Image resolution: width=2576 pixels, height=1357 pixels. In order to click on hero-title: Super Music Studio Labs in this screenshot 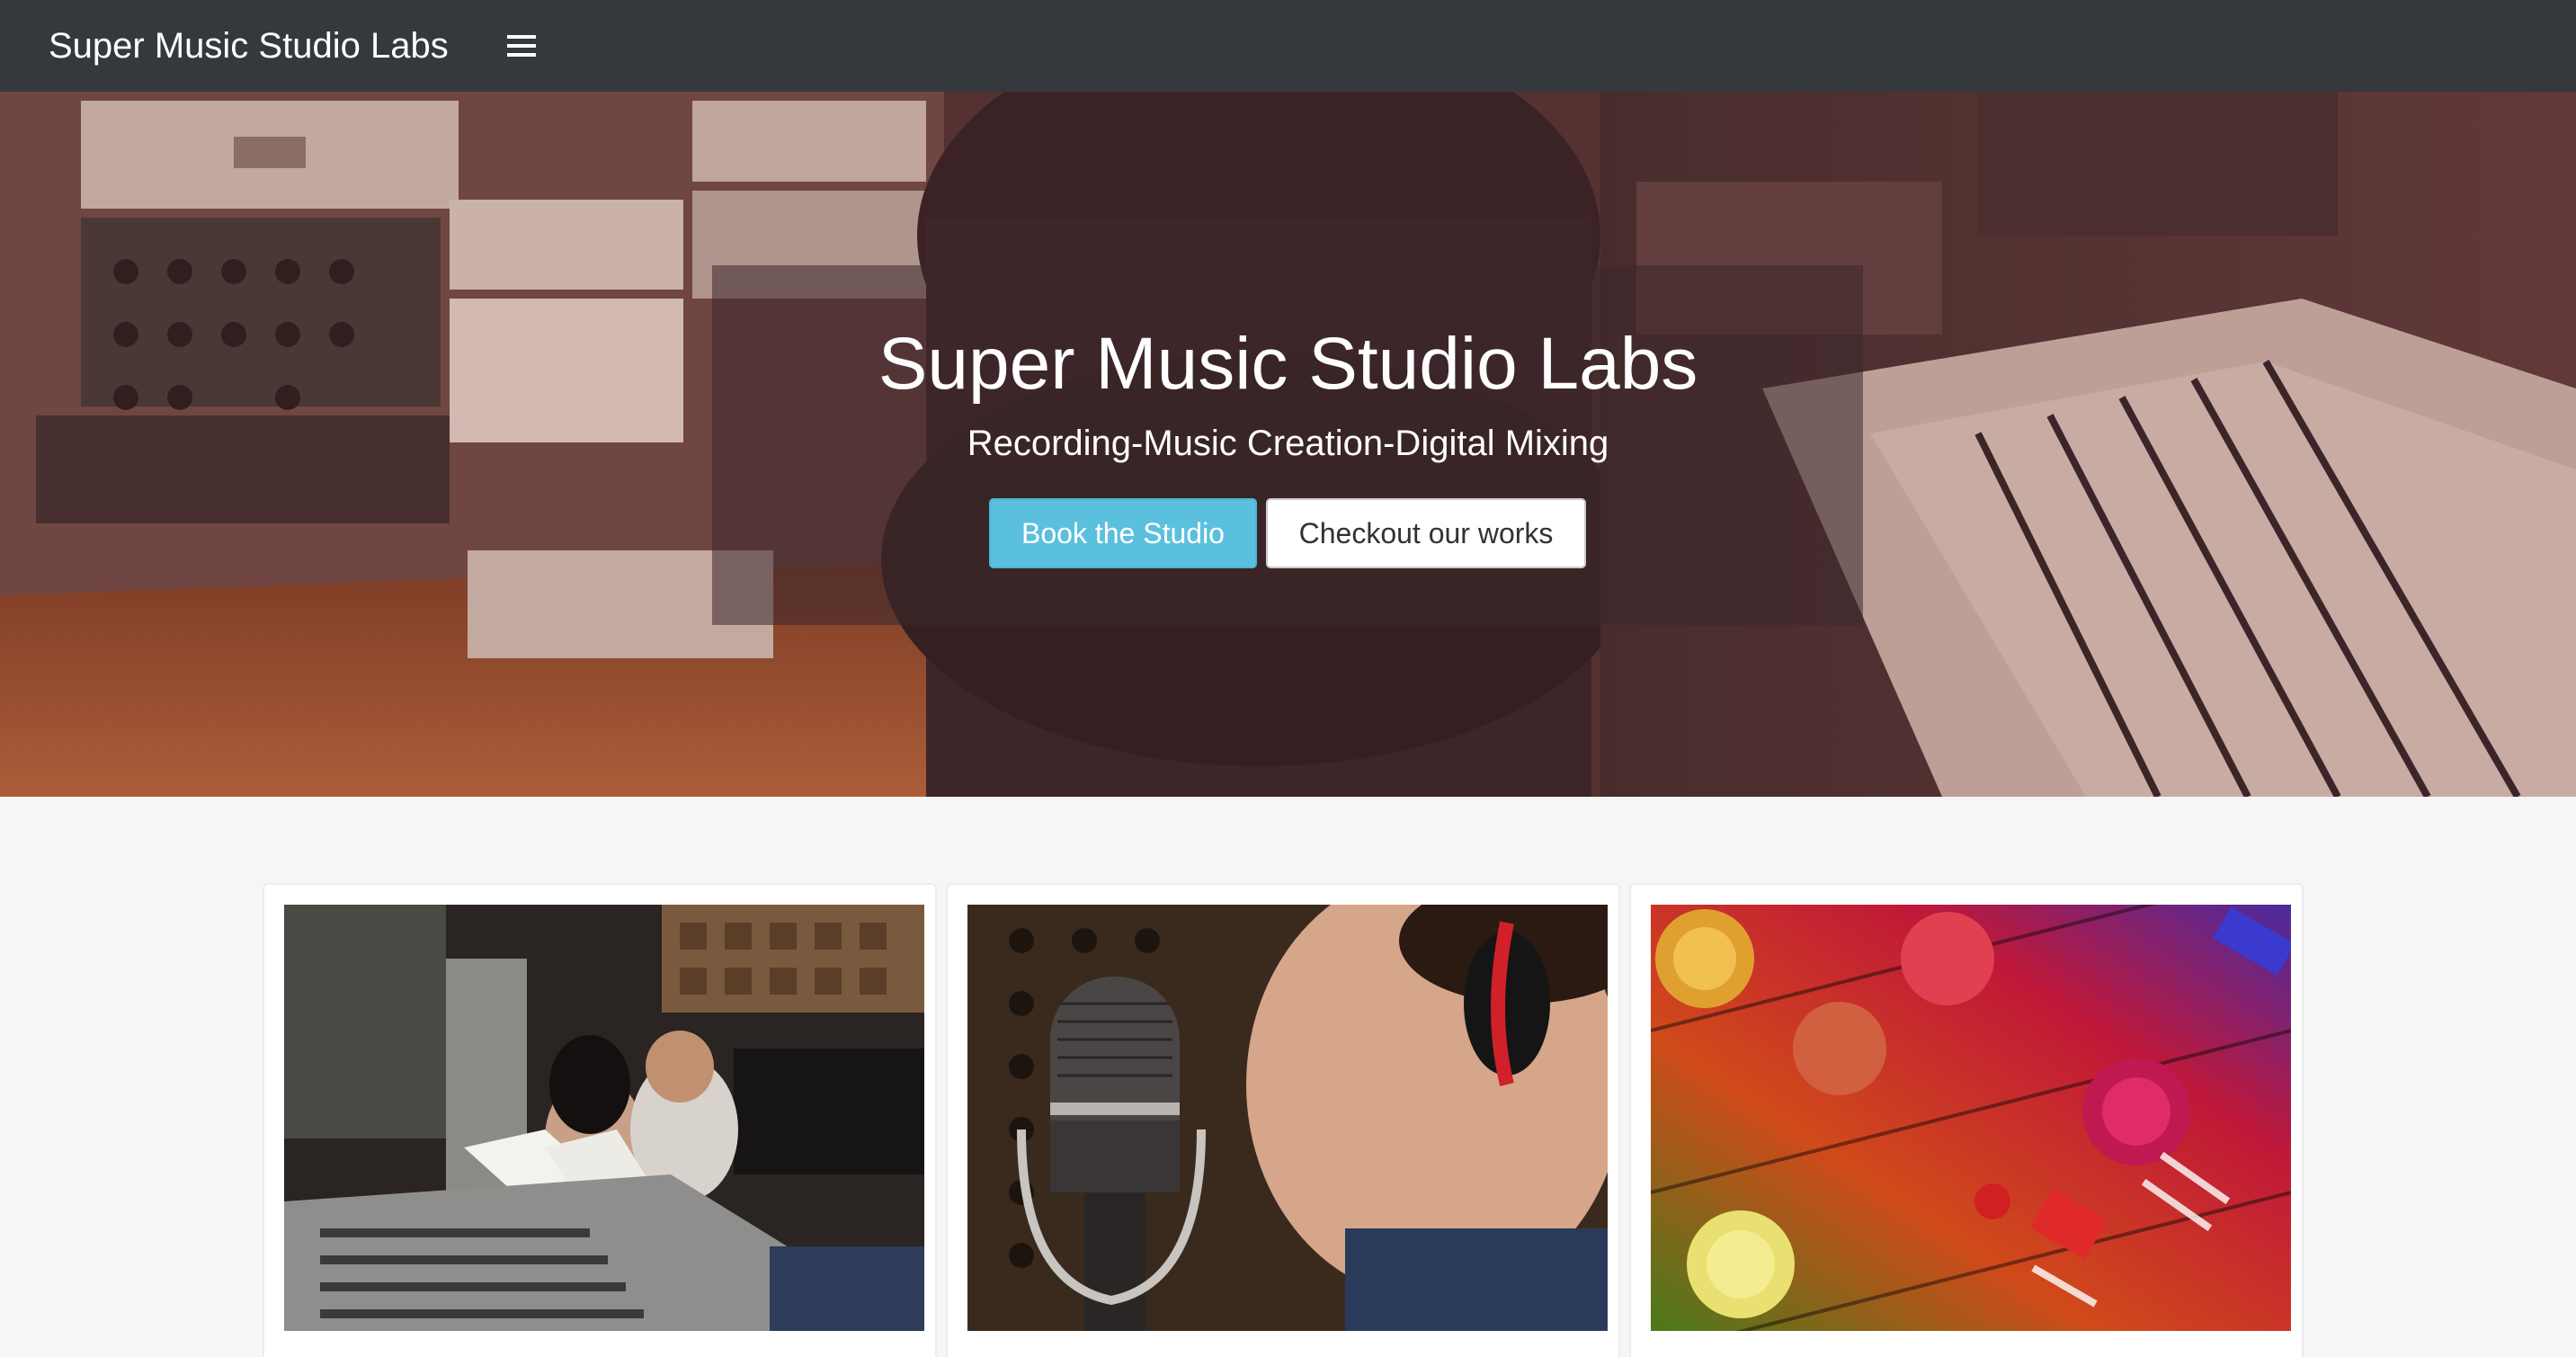, I will do `click(1288, 364)`.